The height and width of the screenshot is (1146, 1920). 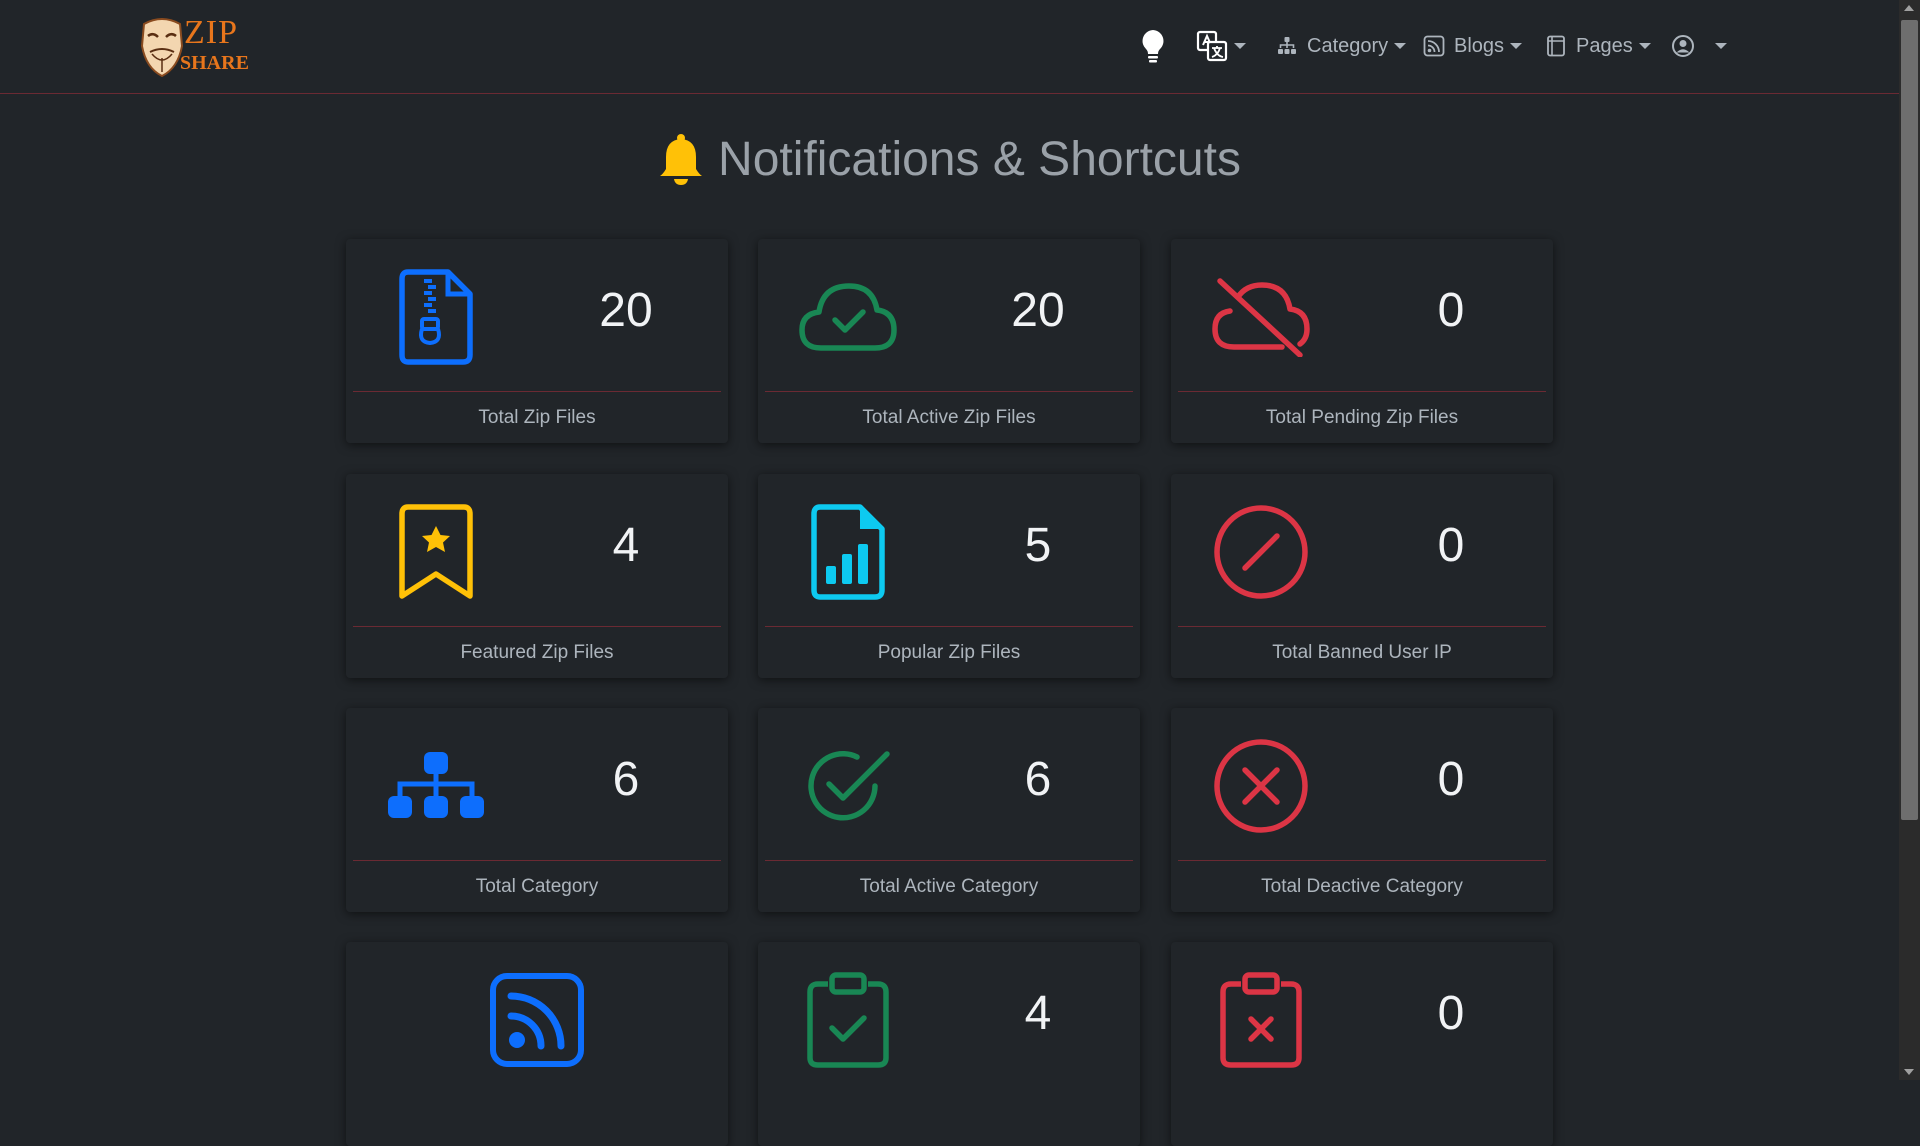 What do you see at coordinates (1362, 1044) in the screenshot?
I see `card-deactive-blogs: 0` at bounding box center [1362, 1044].